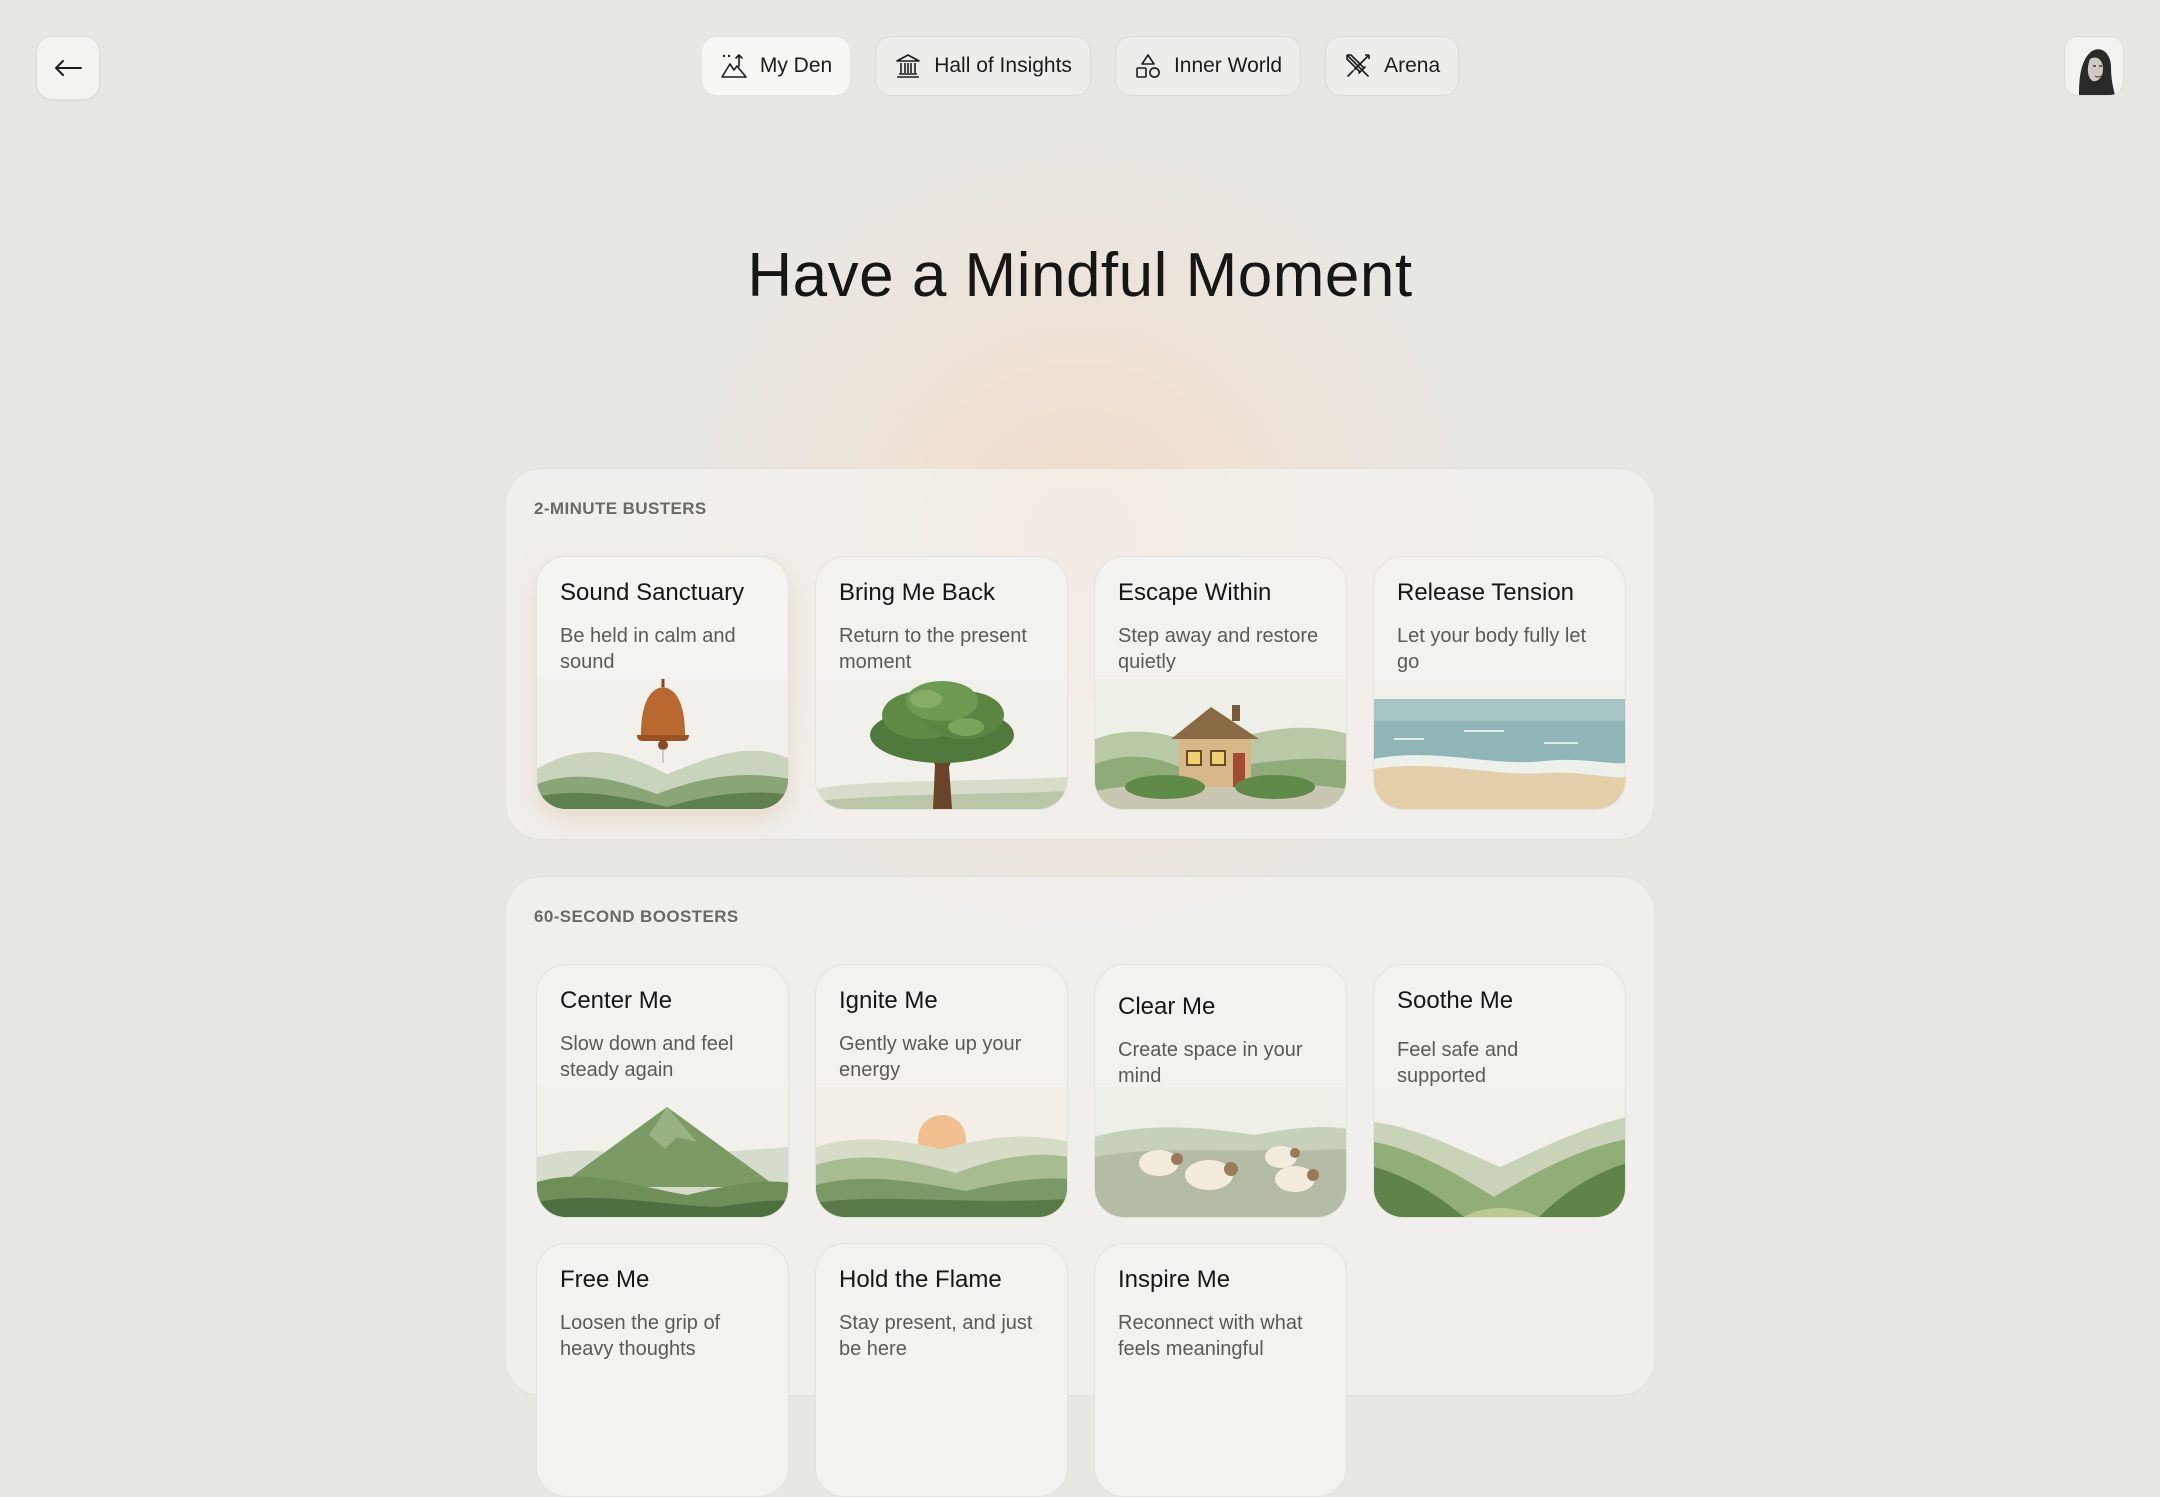 The height and width of the screenshot is (1497, 2160). I want to click on card-title: Clear Me, so click(1167, 1006).